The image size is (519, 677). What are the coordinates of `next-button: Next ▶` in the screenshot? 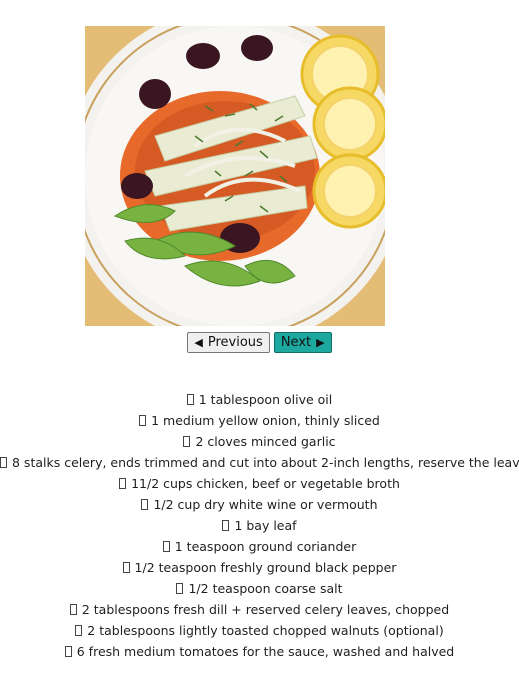 It's located at (302, 342).